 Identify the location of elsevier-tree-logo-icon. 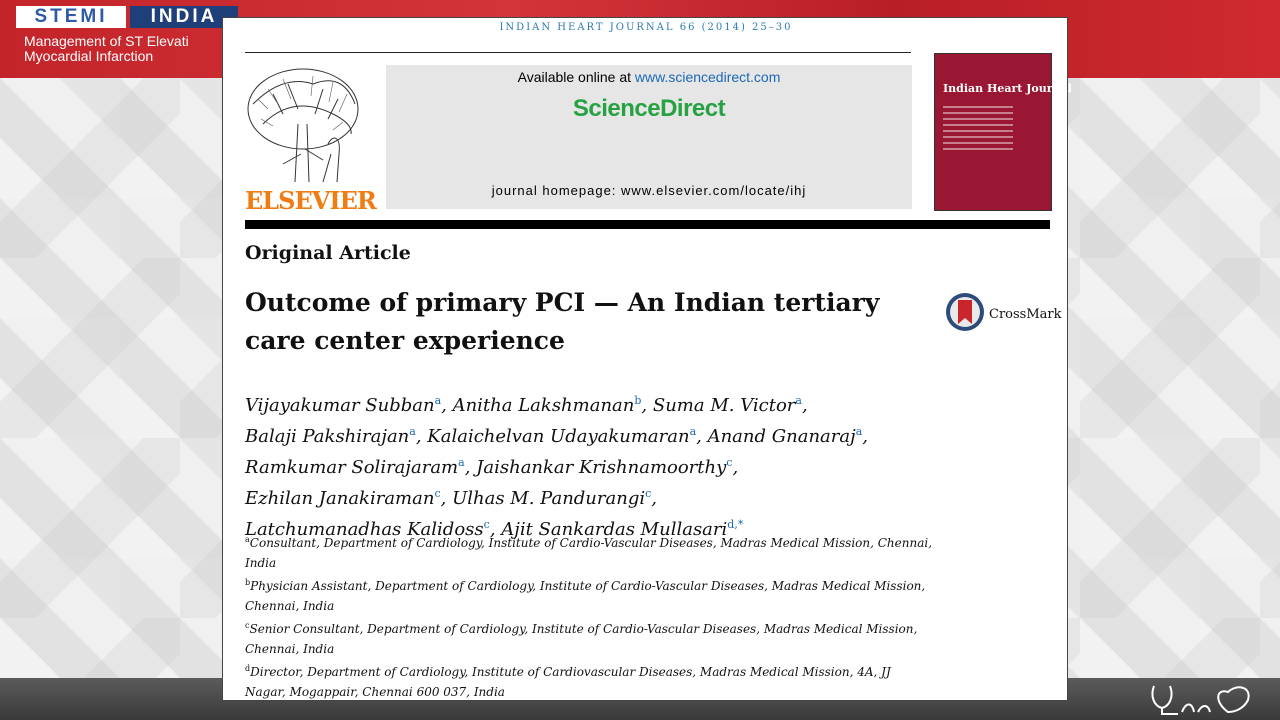
(303, 124).